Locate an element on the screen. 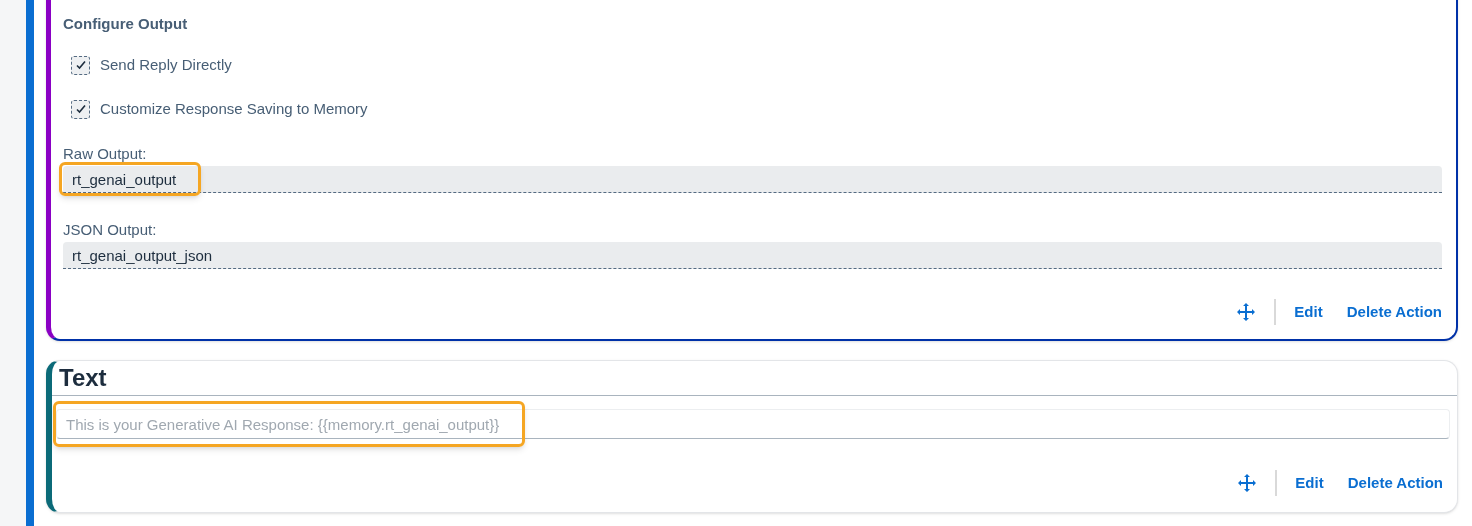 Image resolution: width=1472 pixels, height=526 pixels. field-label: Raw Output: is located at coordinates (105, 154).